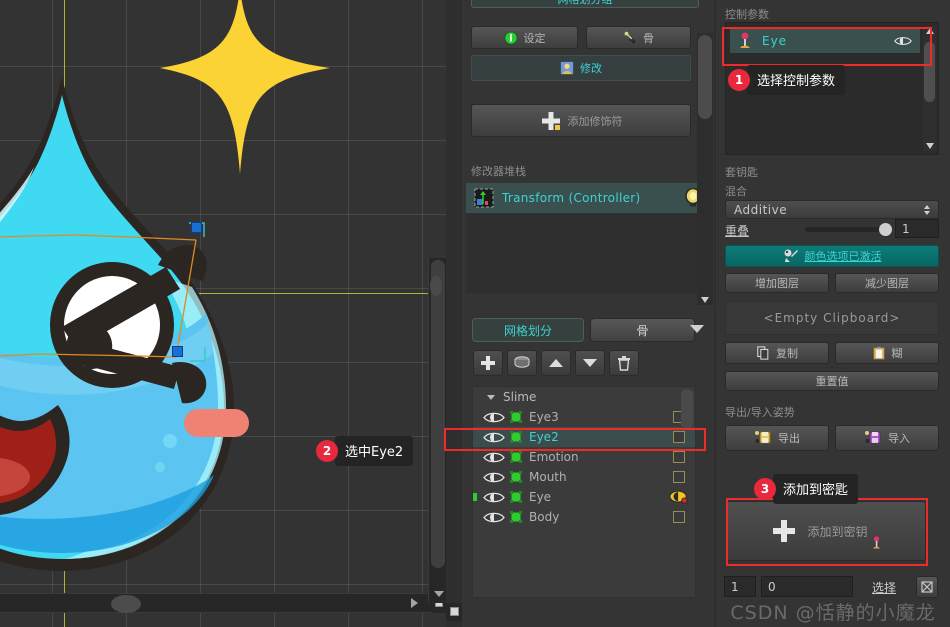  What do you see at coordinates (327, 451) in the screenshot?
I see `callout-2-number: 2` at bounding box center [327, 451].